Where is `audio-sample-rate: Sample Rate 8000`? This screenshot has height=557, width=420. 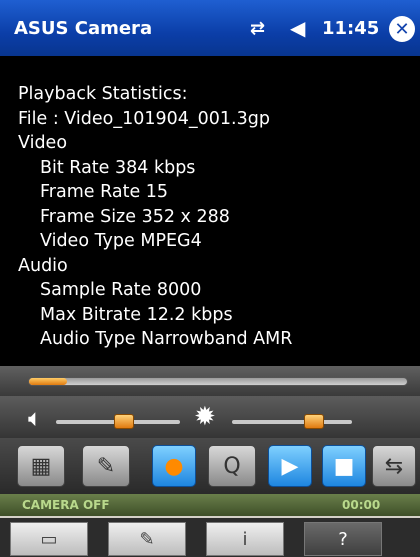 audio-sample-rate: Sample Rate 8000 is located at coordinates (121, 290).